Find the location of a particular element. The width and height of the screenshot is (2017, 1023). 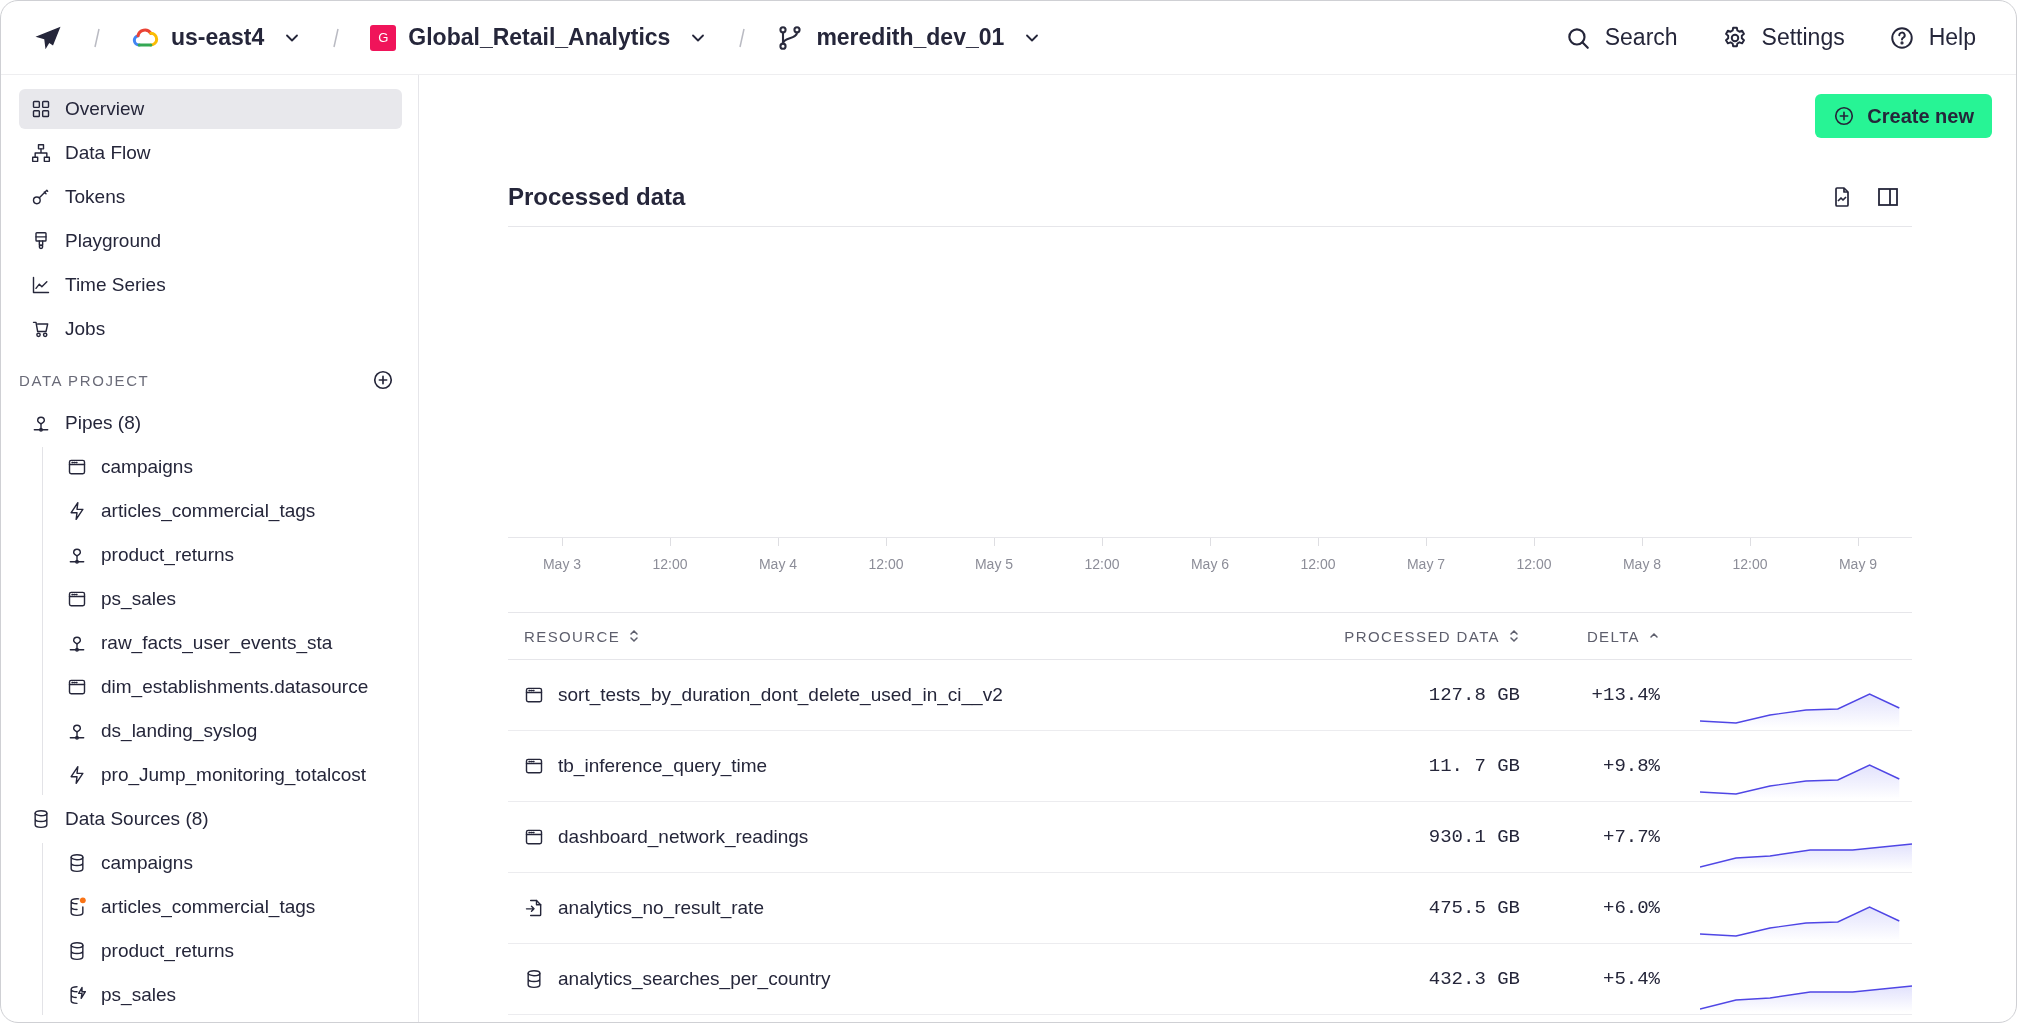

tree-item: ds_landing_syslog is located at coordinates (227, 731).